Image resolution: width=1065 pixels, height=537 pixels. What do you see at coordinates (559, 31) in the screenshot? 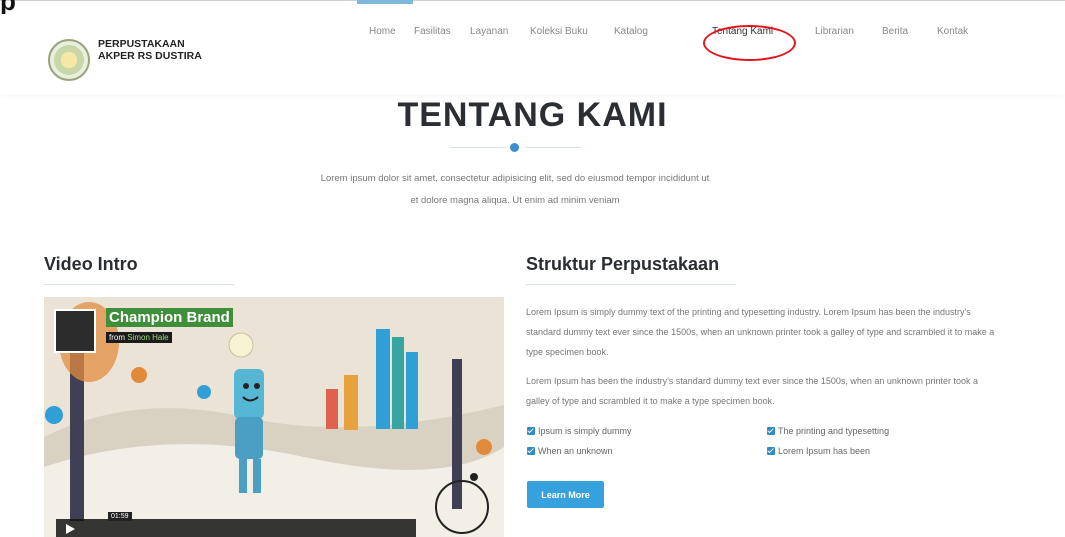
I see `nav-koleksi-buku: Koleksi Buku` at bounding box center [559, 31].